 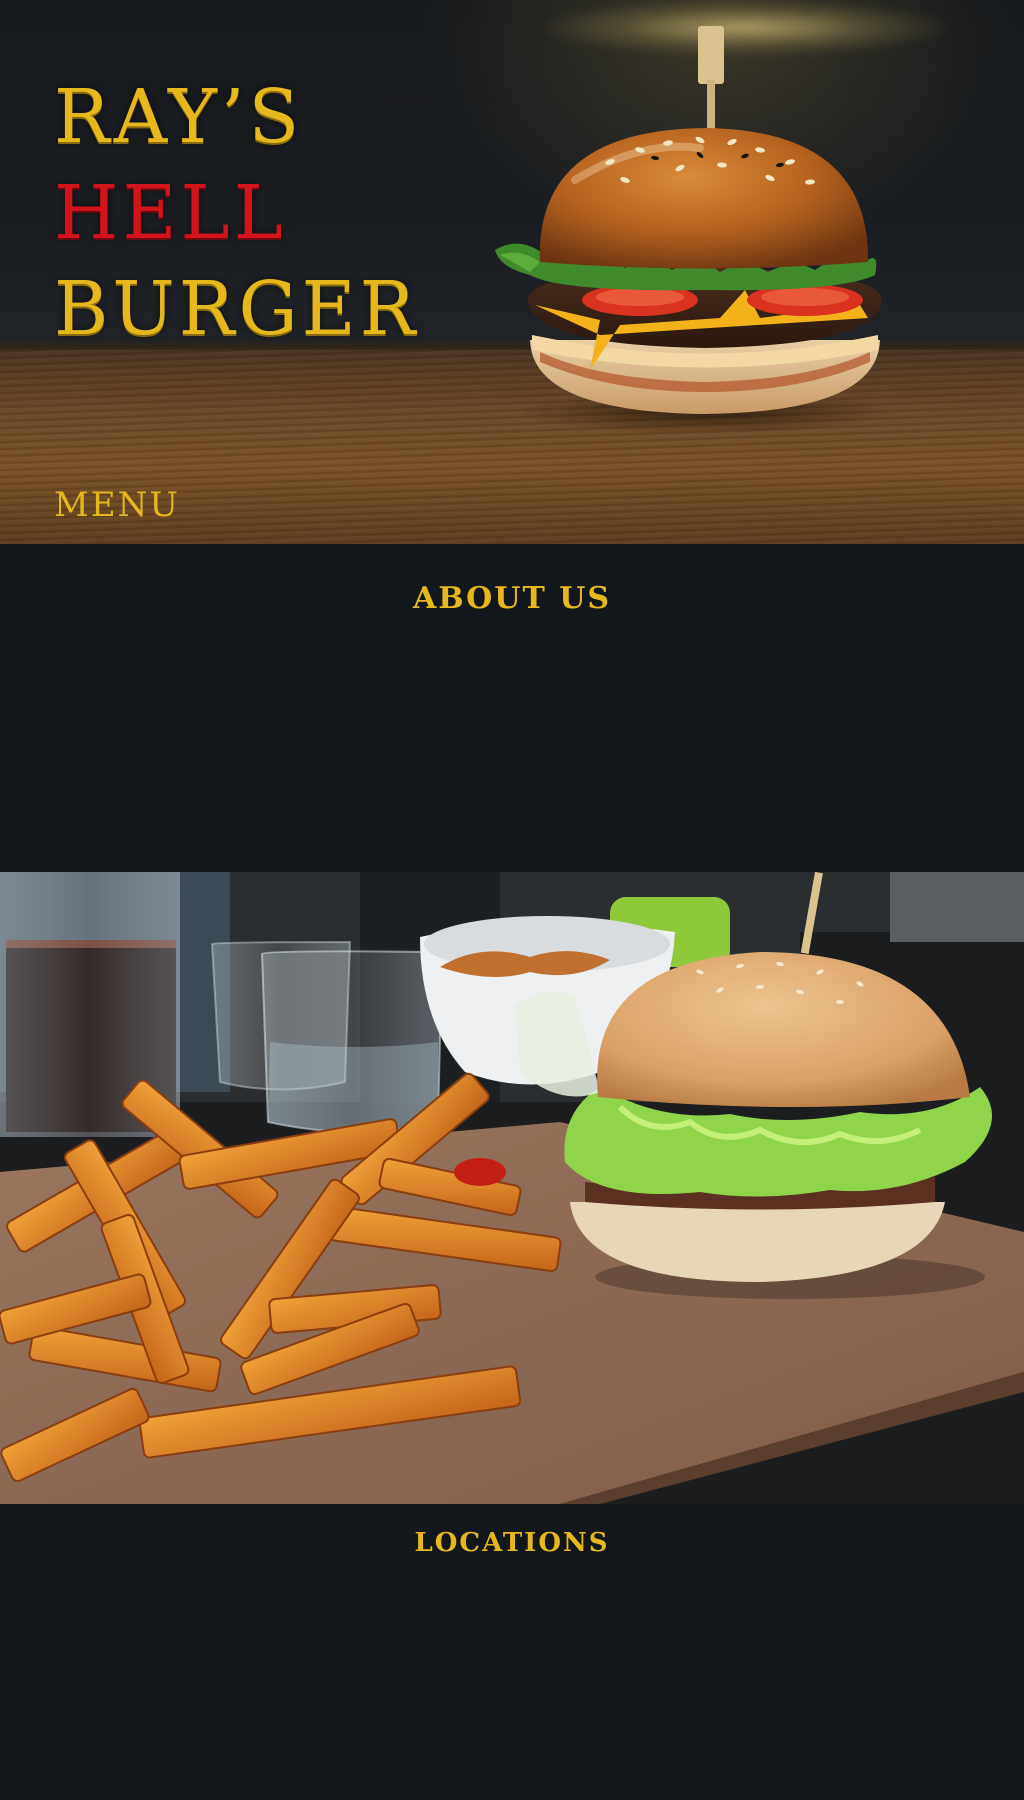 What do you see at coordinates (179, 117) in the screenshot?
I see `title-line-rays: RAY’S` at bounding box center [179, 117].